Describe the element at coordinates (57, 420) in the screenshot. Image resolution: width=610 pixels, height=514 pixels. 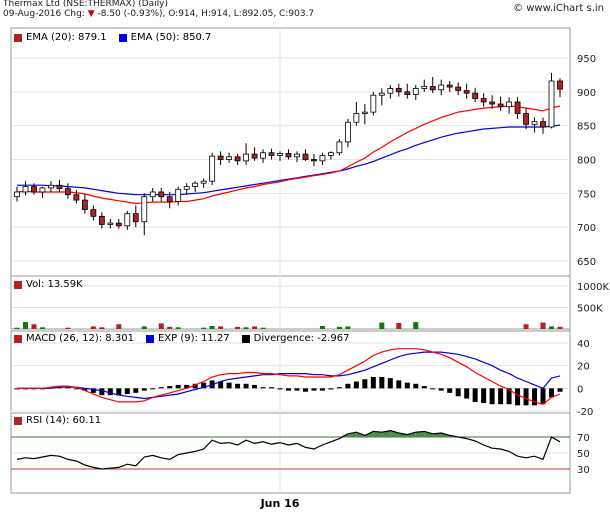
I see `rsi-legend: RSI (14): 60.11` at that location.